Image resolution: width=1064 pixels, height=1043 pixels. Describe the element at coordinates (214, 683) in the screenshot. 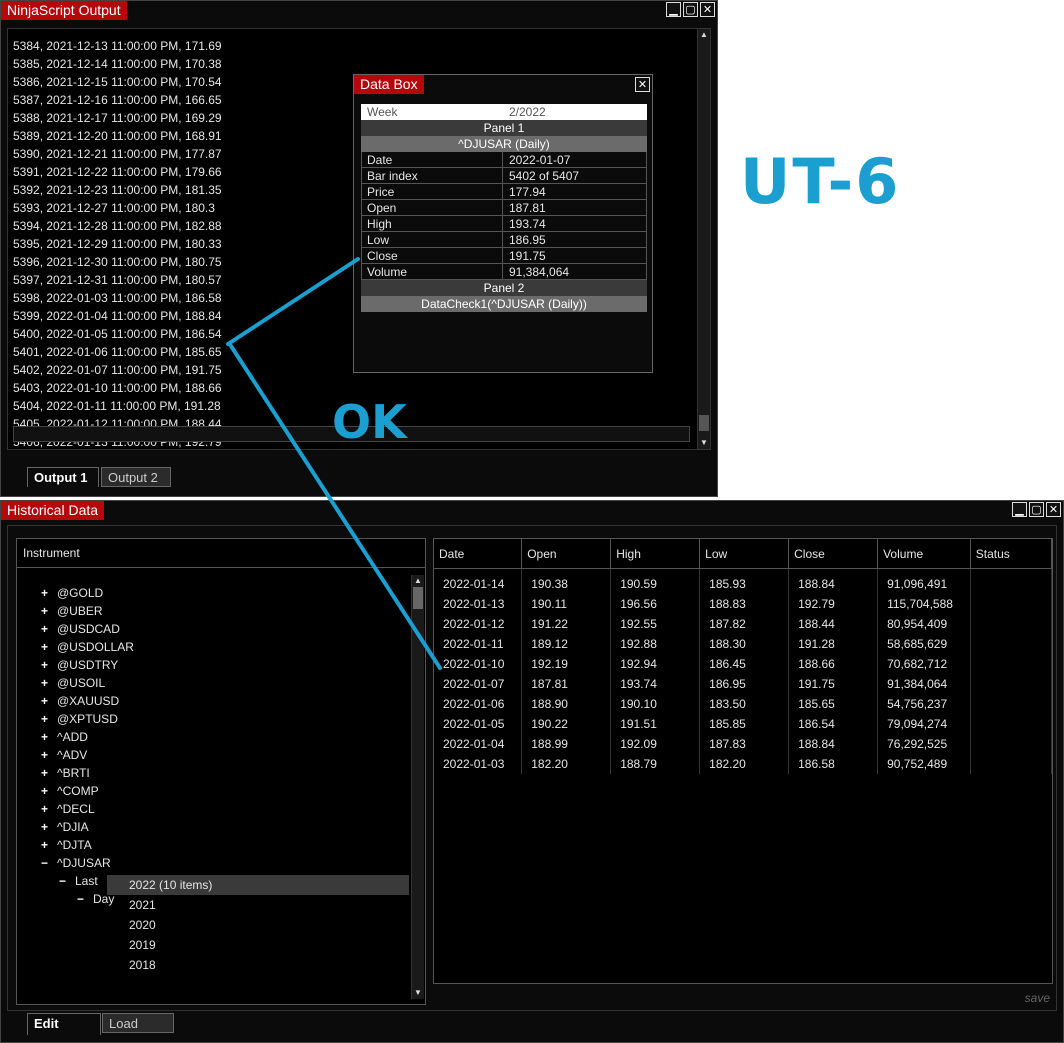

I see `tree-item: + @USOIL` at that location.